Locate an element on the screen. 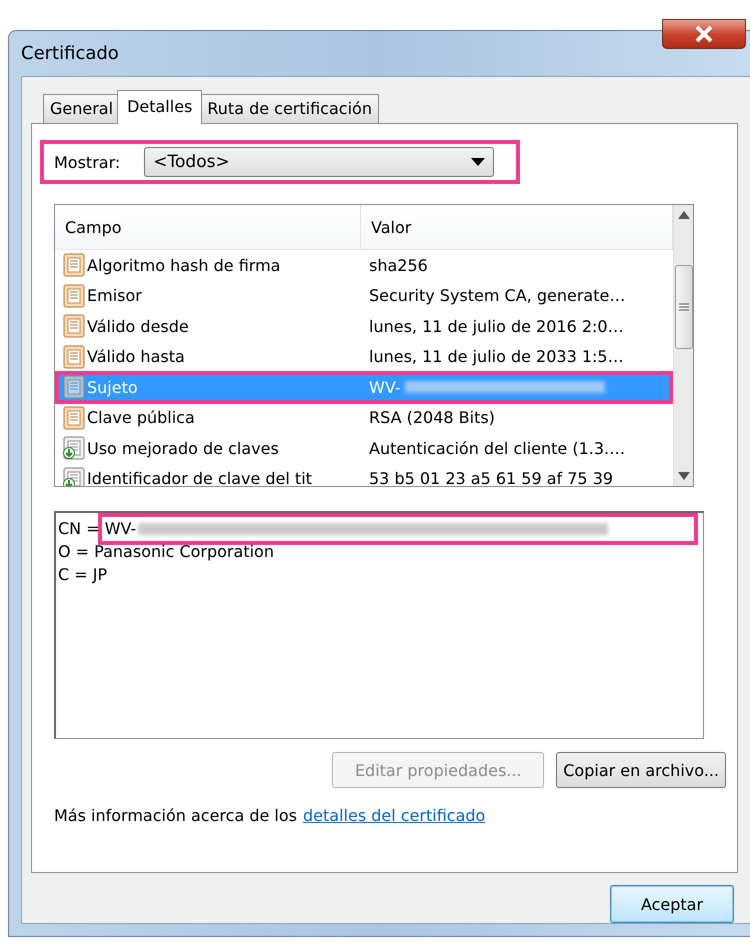  scroll-thumb is located at coordinates (683, 307).